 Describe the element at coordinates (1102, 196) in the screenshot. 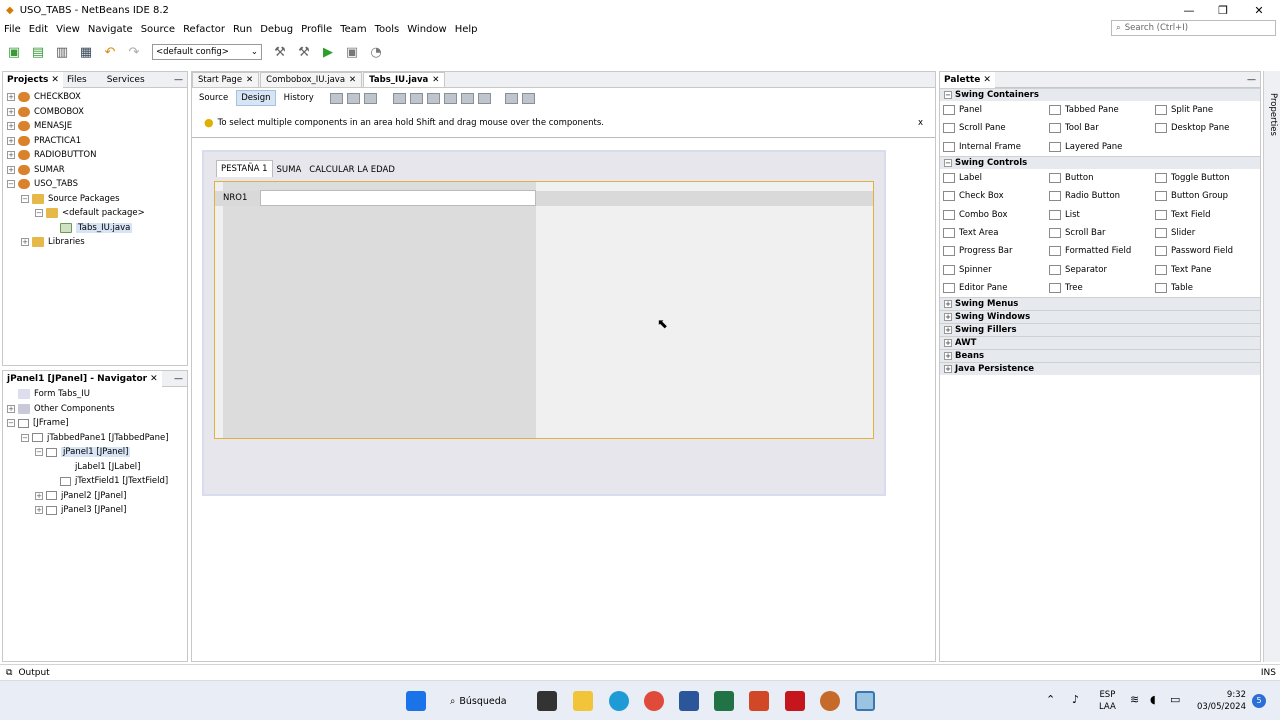

I see `palette-item: Radio Button` at that location.